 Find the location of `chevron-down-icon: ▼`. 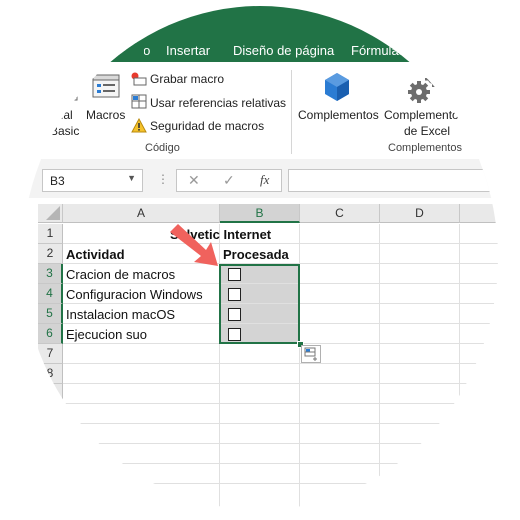

chevron-down-icon: ▼ is located at coordinates (131, 178).